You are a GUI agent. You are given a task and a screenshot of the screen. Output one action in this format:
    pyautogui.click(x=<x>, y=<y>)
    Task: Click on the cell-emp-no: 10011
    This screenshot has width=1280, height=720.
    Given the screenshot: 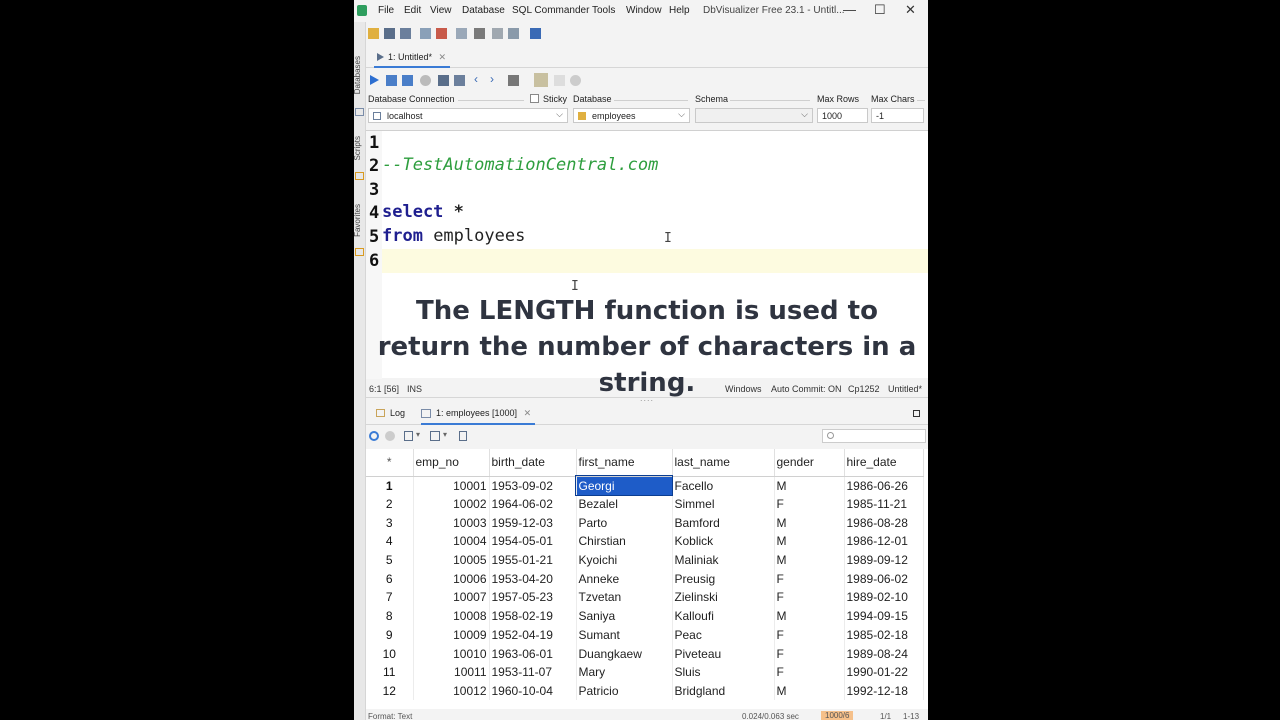 What is the action you would take?
    pyautogui.click(x=451, y=672)
    